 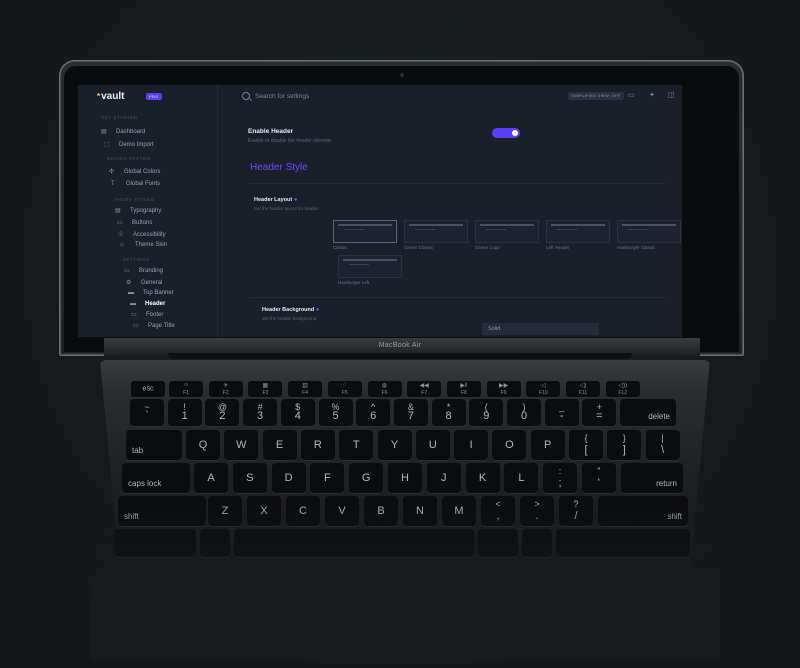 What do you see at coordinates (344, 389) in the screenshot?
I see `function-key-f5: ◌ F5` at bounding box center [344, 389].